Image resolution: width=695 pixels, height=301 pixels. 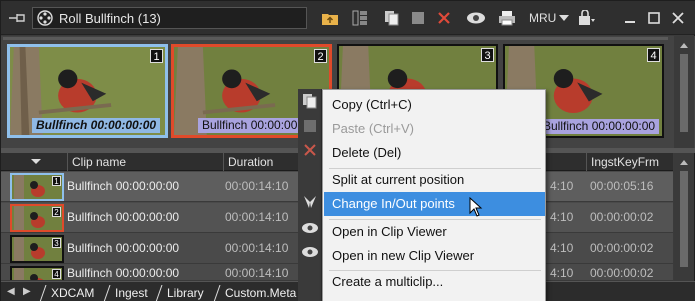 What do you see at coordinates (169, 18) in the screenshot?
I see `window-title-box: Roll Bullfinch (13)` at bounding box center [169, 18].